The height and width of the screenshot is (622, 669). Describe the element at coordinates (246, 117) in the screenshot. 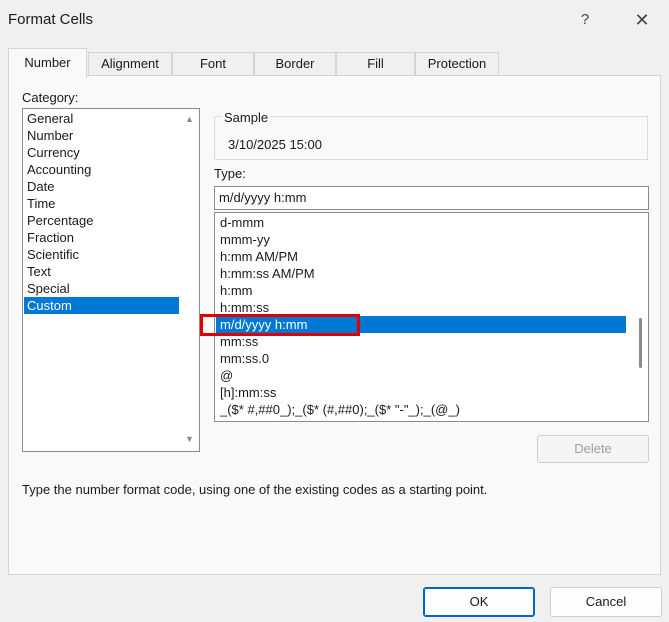

I see `sample-label: Sample` at that location.